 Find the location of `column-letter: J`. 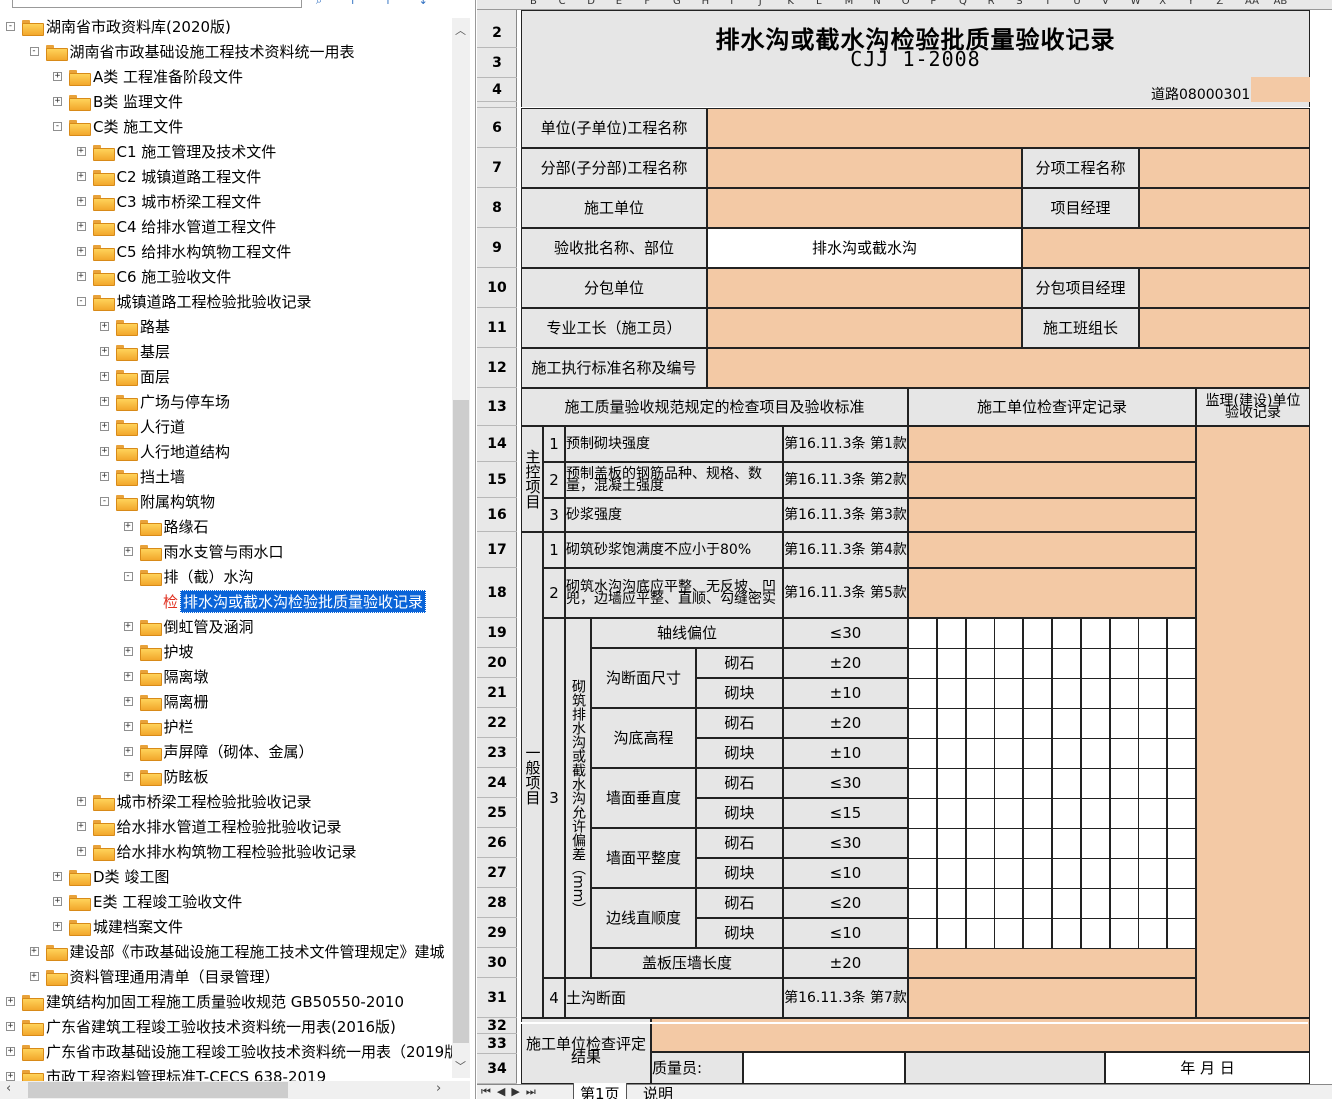

column-letter: J is located at coordinates (760, 3).